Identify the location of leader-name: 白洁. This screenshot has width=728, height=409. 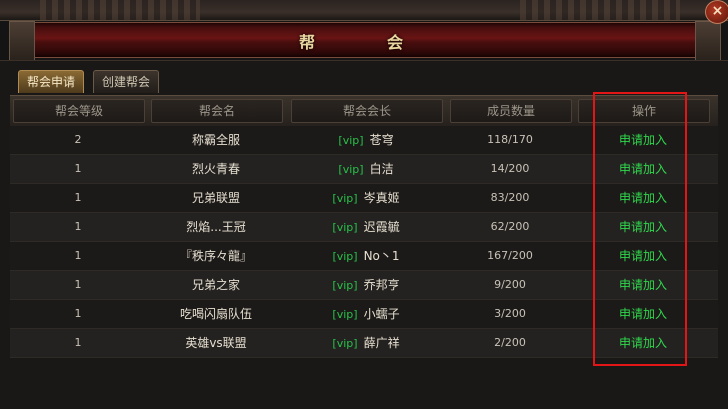
(381, 169).